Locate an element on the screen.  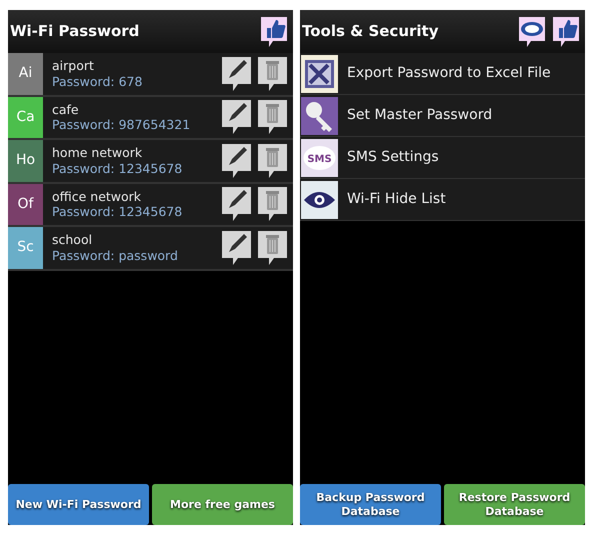
screen-title: Wi-Fi Password is located at coordinates (75, 31).